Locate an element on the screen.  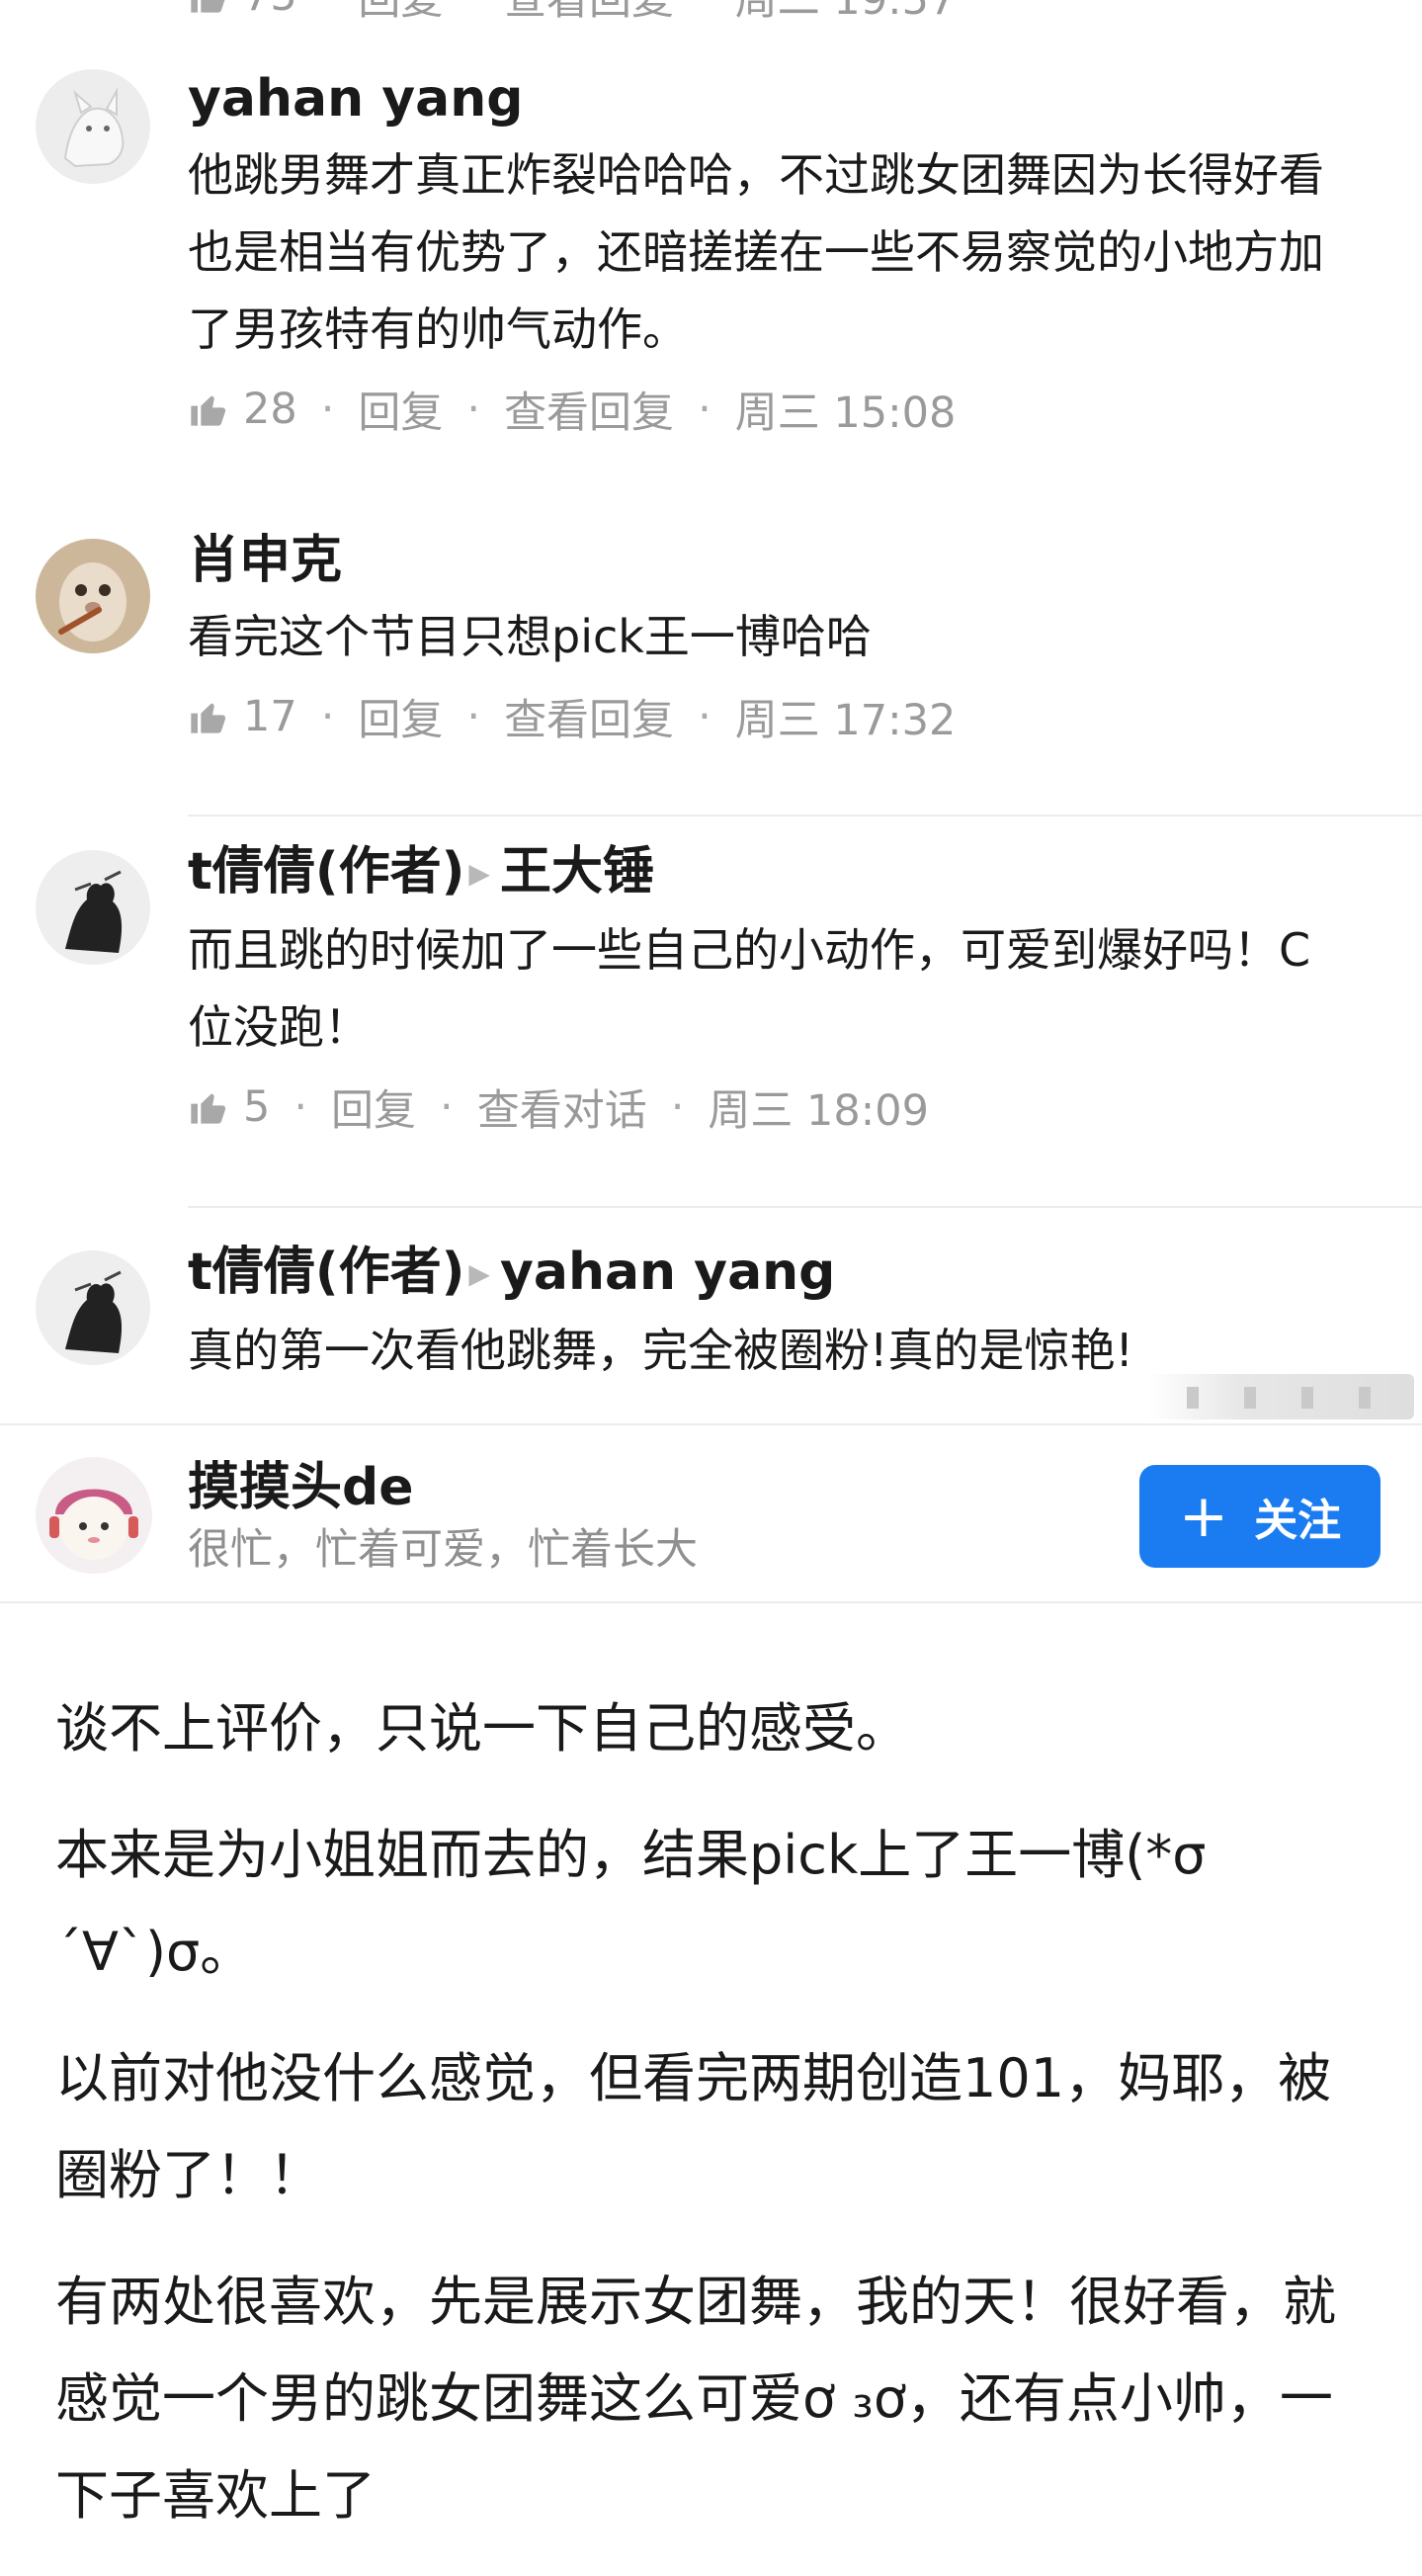
like-count: 17 is located at coordinates (270, 716).